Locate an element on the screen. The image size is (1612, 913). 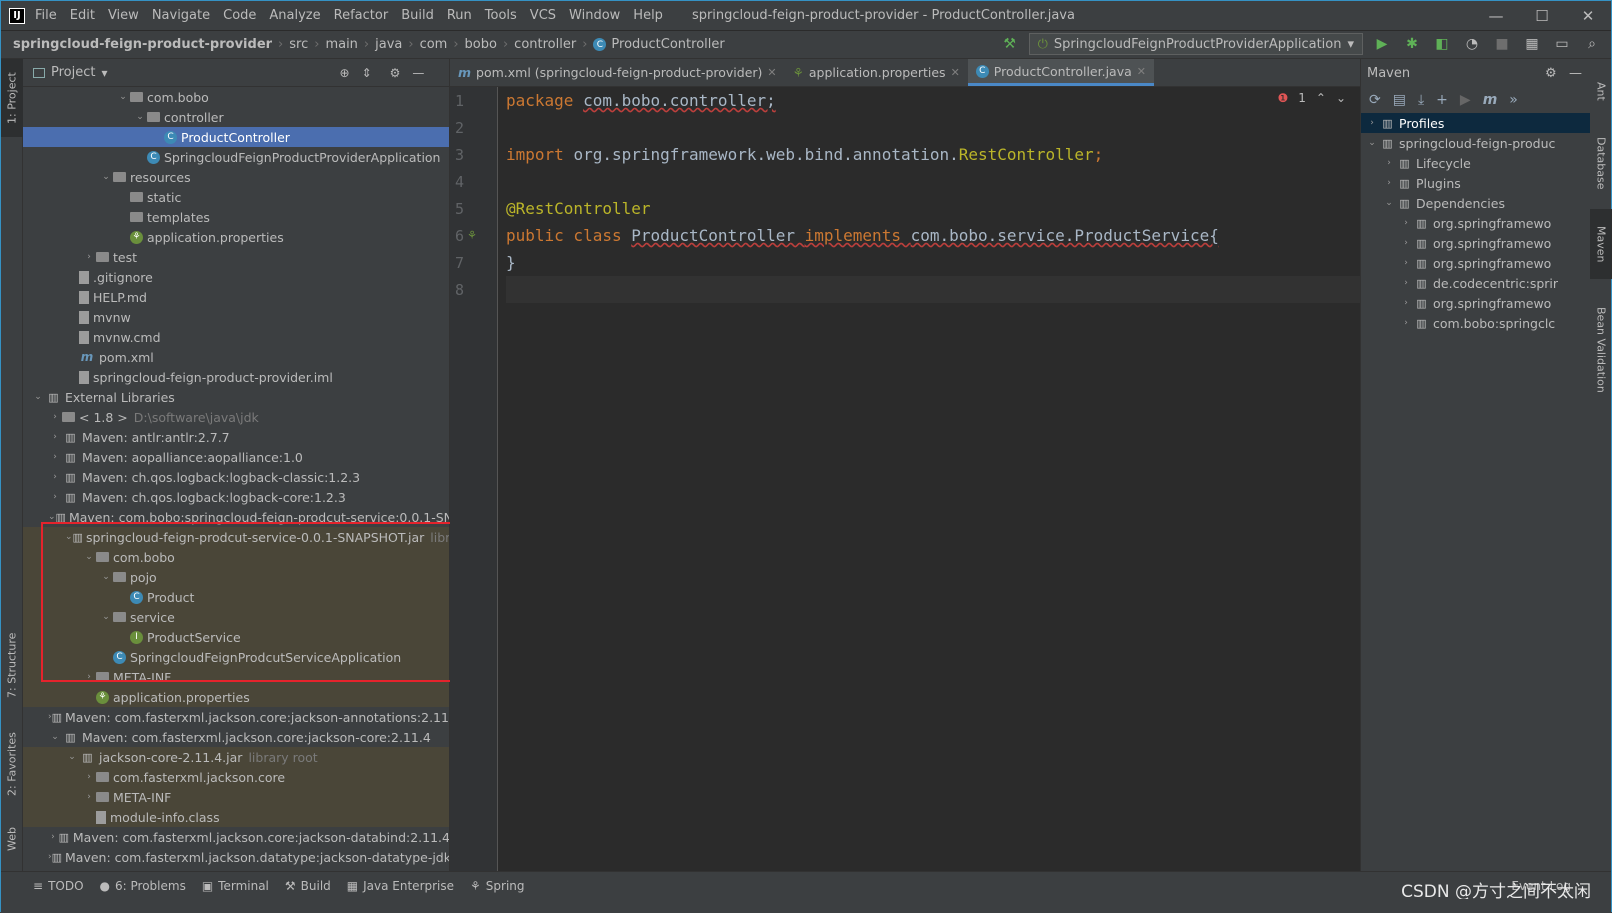
download-icon: ⤓ is located at coordinates (1421, 100).